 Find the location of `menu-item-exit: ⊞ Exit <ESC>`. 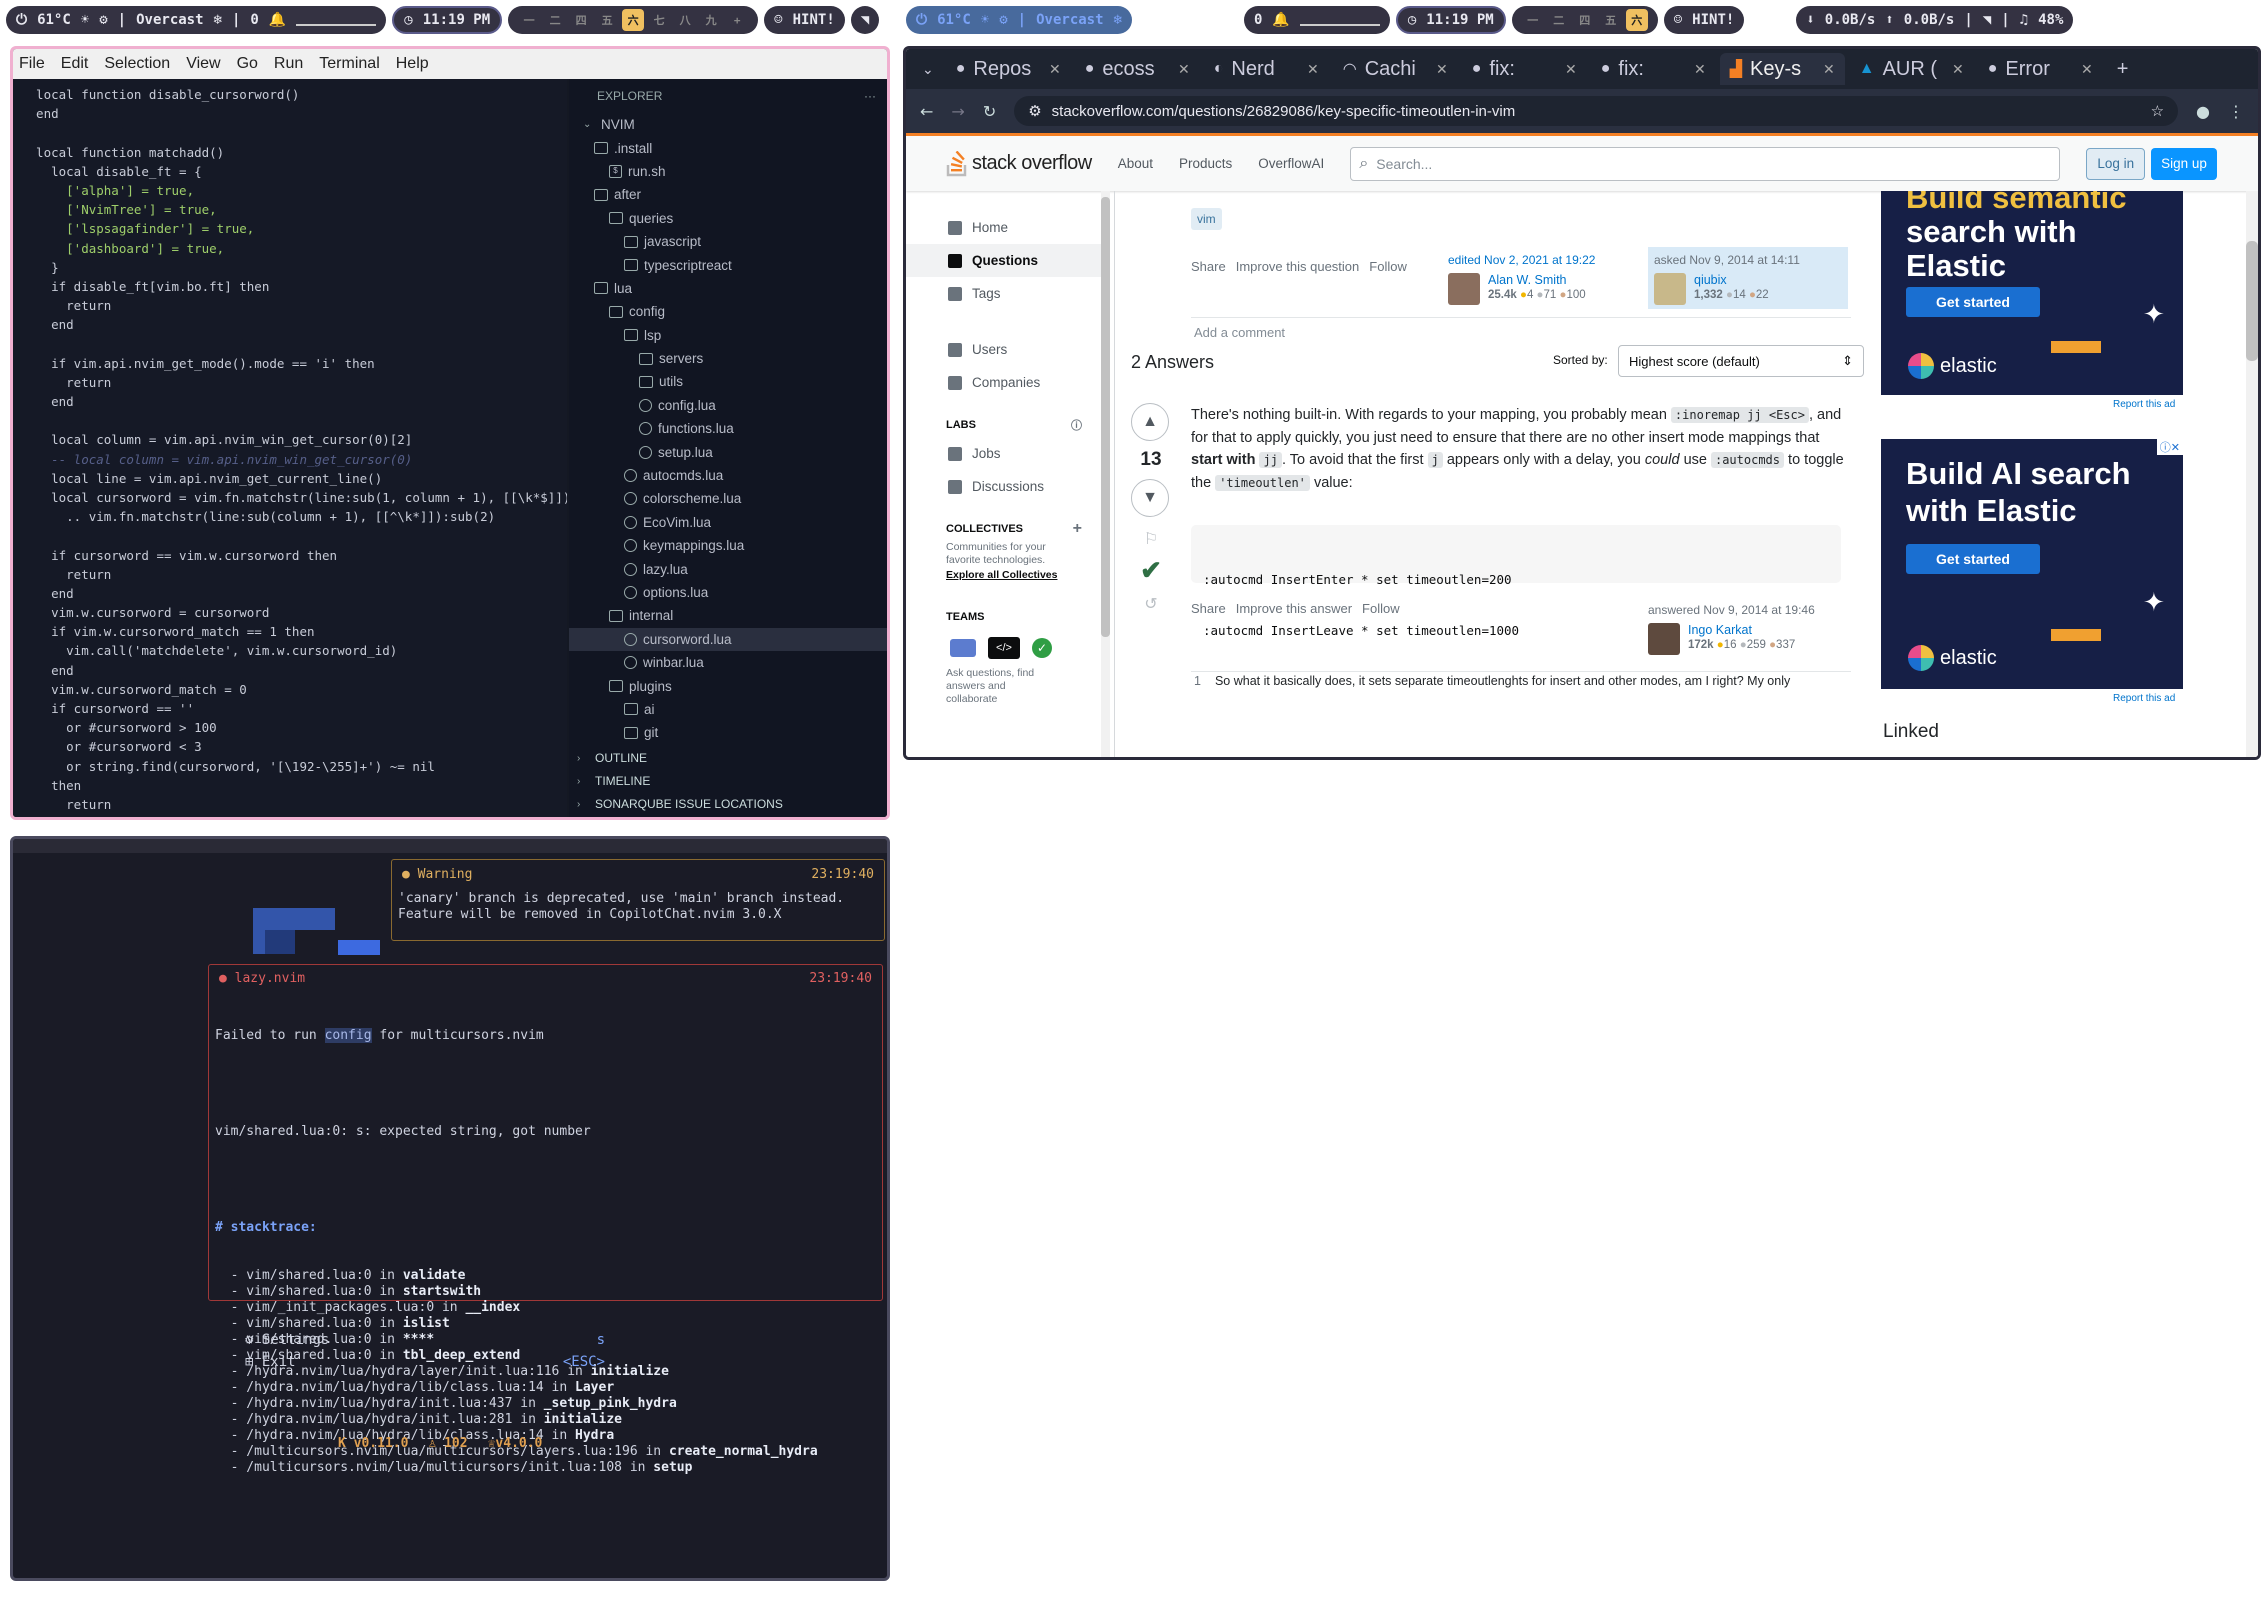

menu-item-exit: ⊞ Exit <ESC> is located at coordinates (425, 1362).